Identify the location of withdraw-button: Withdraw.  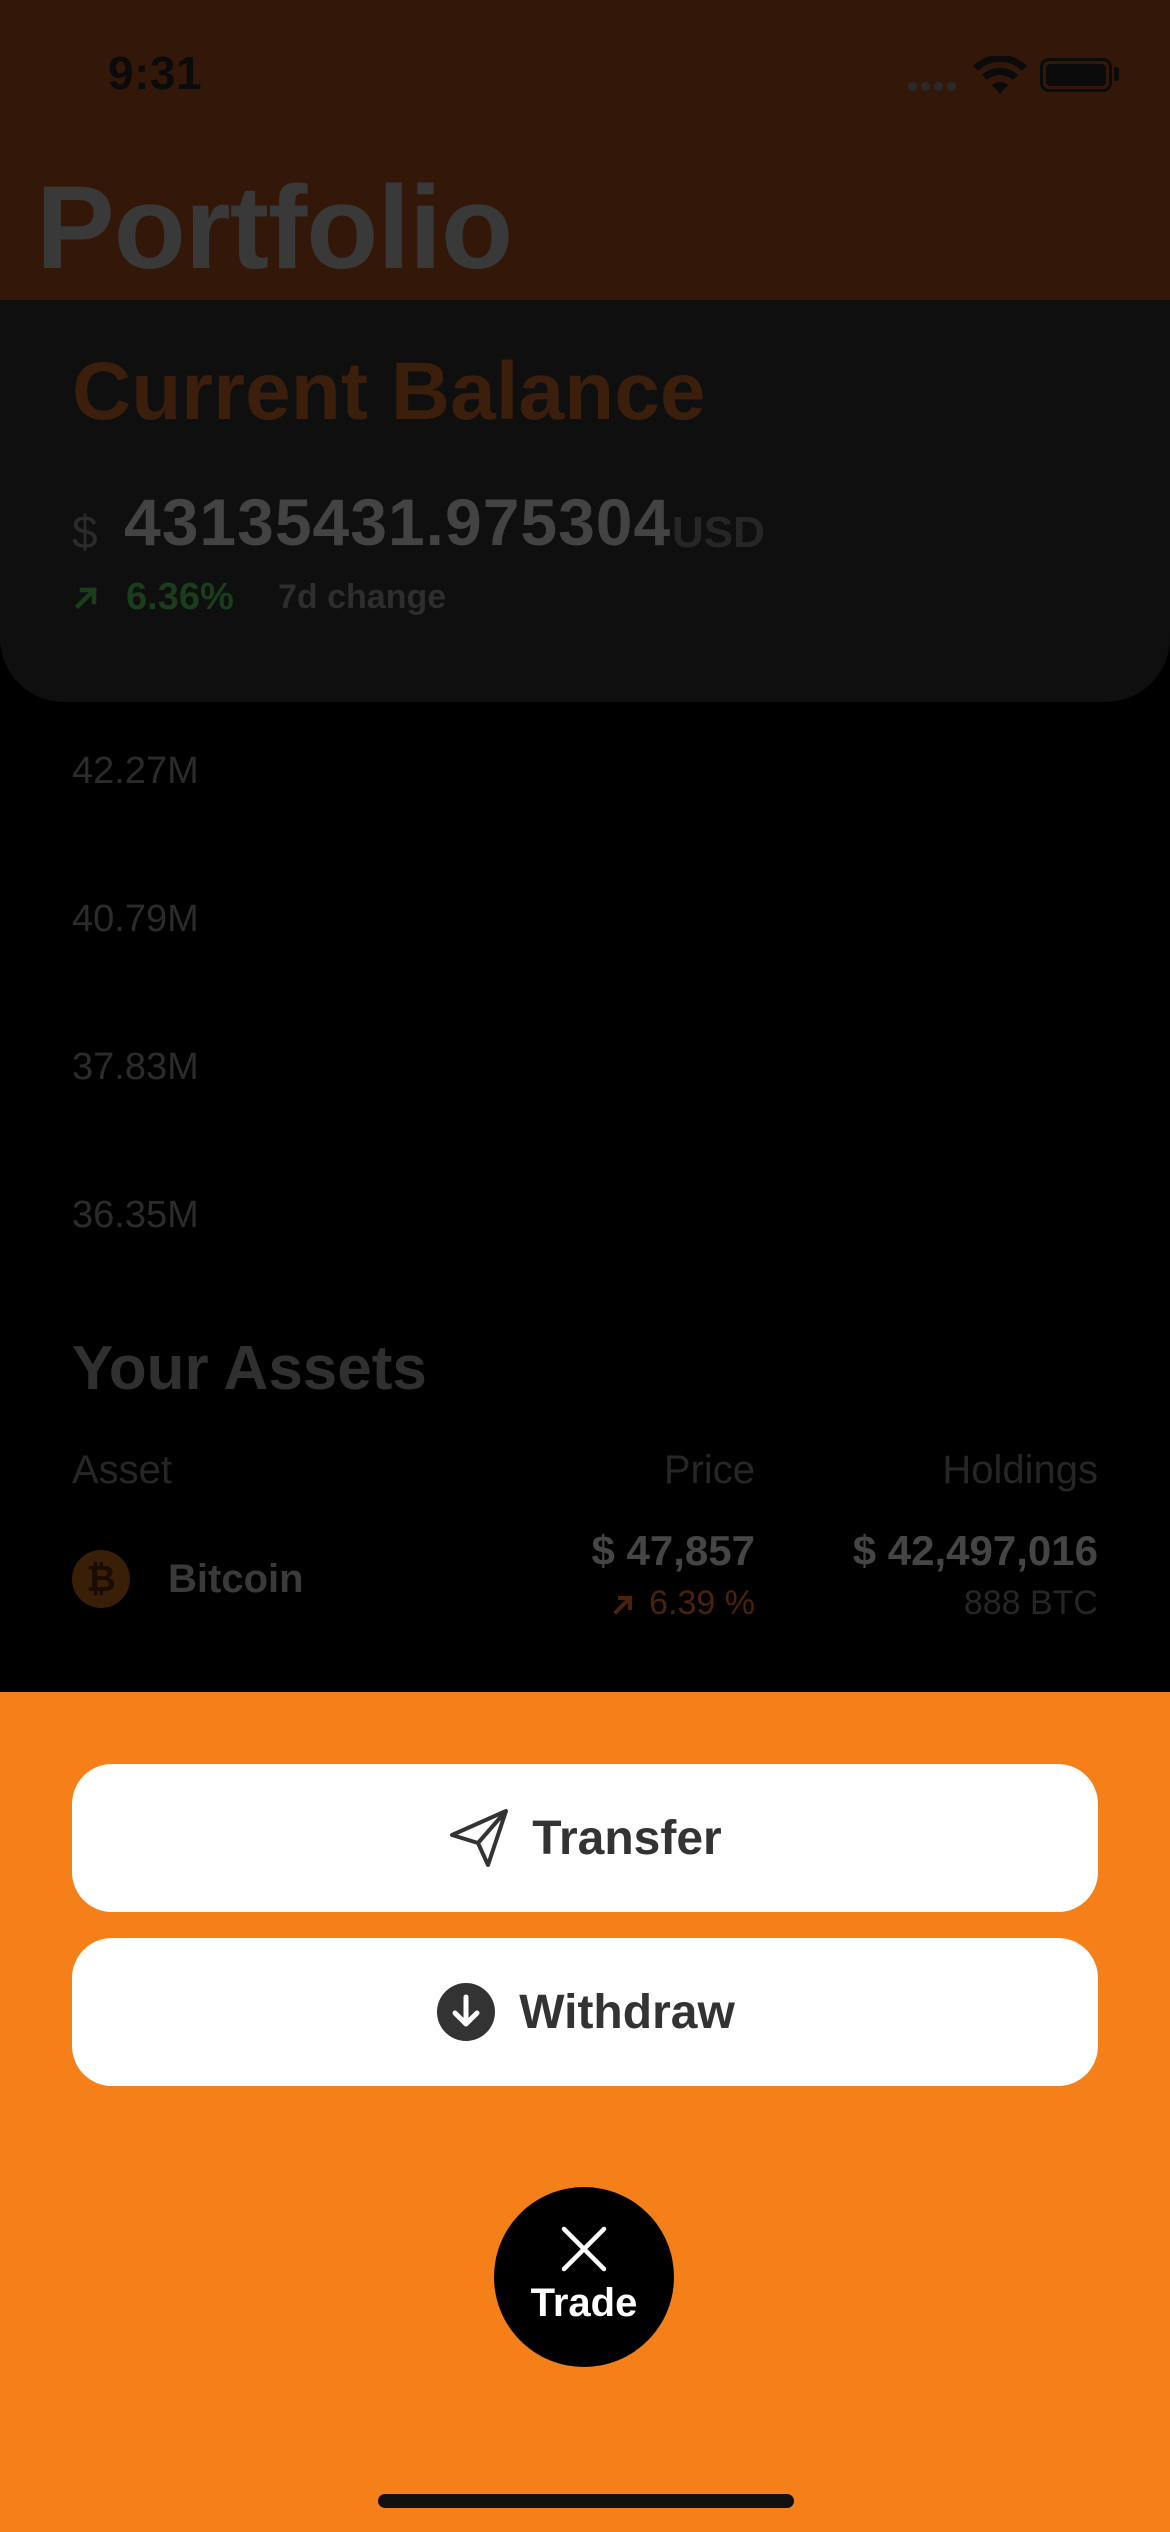
(585, 2012).